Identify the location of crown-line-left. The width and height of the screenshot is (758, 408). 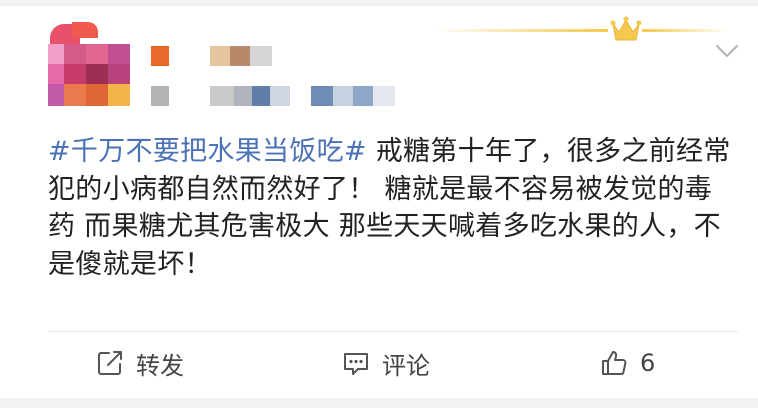
(519, 30).